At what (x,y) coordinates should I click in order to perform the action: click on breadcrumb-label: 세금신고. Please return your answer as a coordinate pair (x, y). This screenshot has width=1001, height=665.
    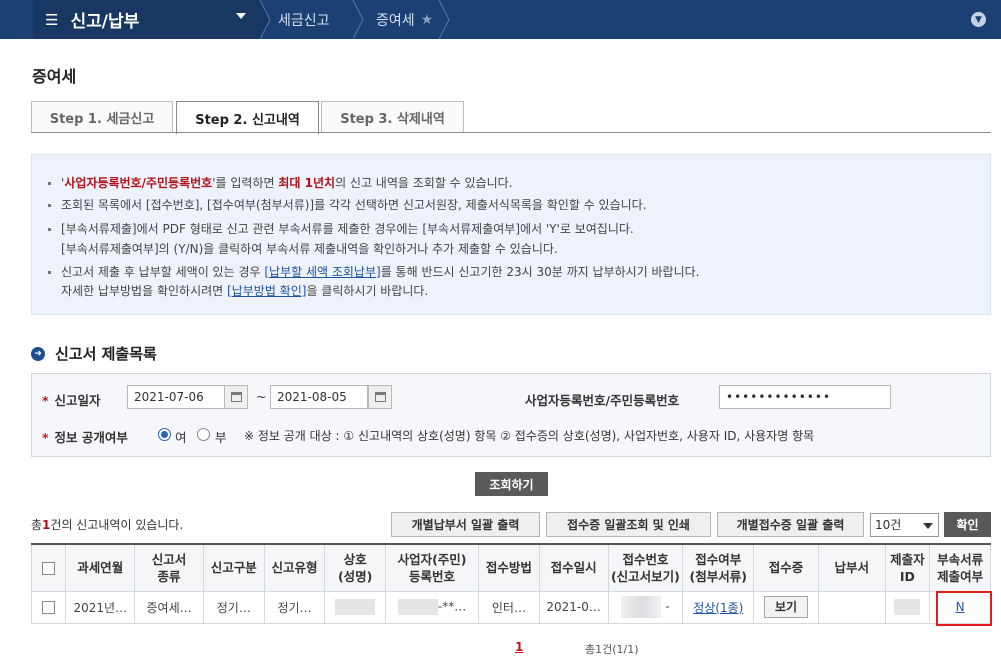
    Looking at the image, I should click on (304, 20).